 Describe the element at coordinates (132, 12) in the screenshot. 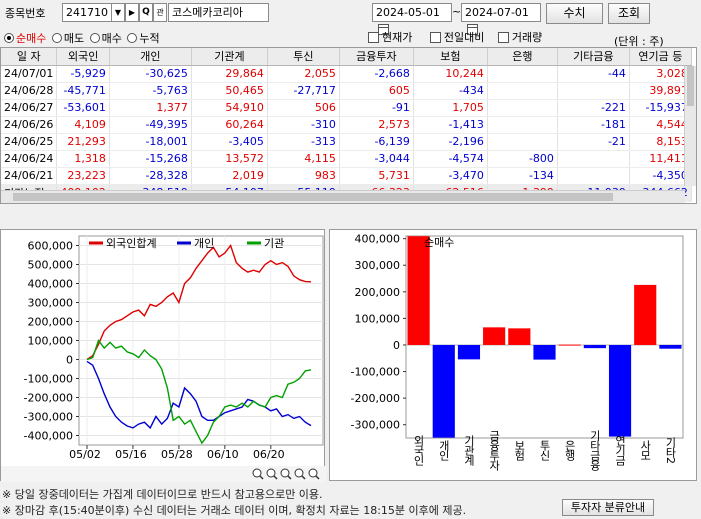

I see `next-code-icon: ▶` at that location.